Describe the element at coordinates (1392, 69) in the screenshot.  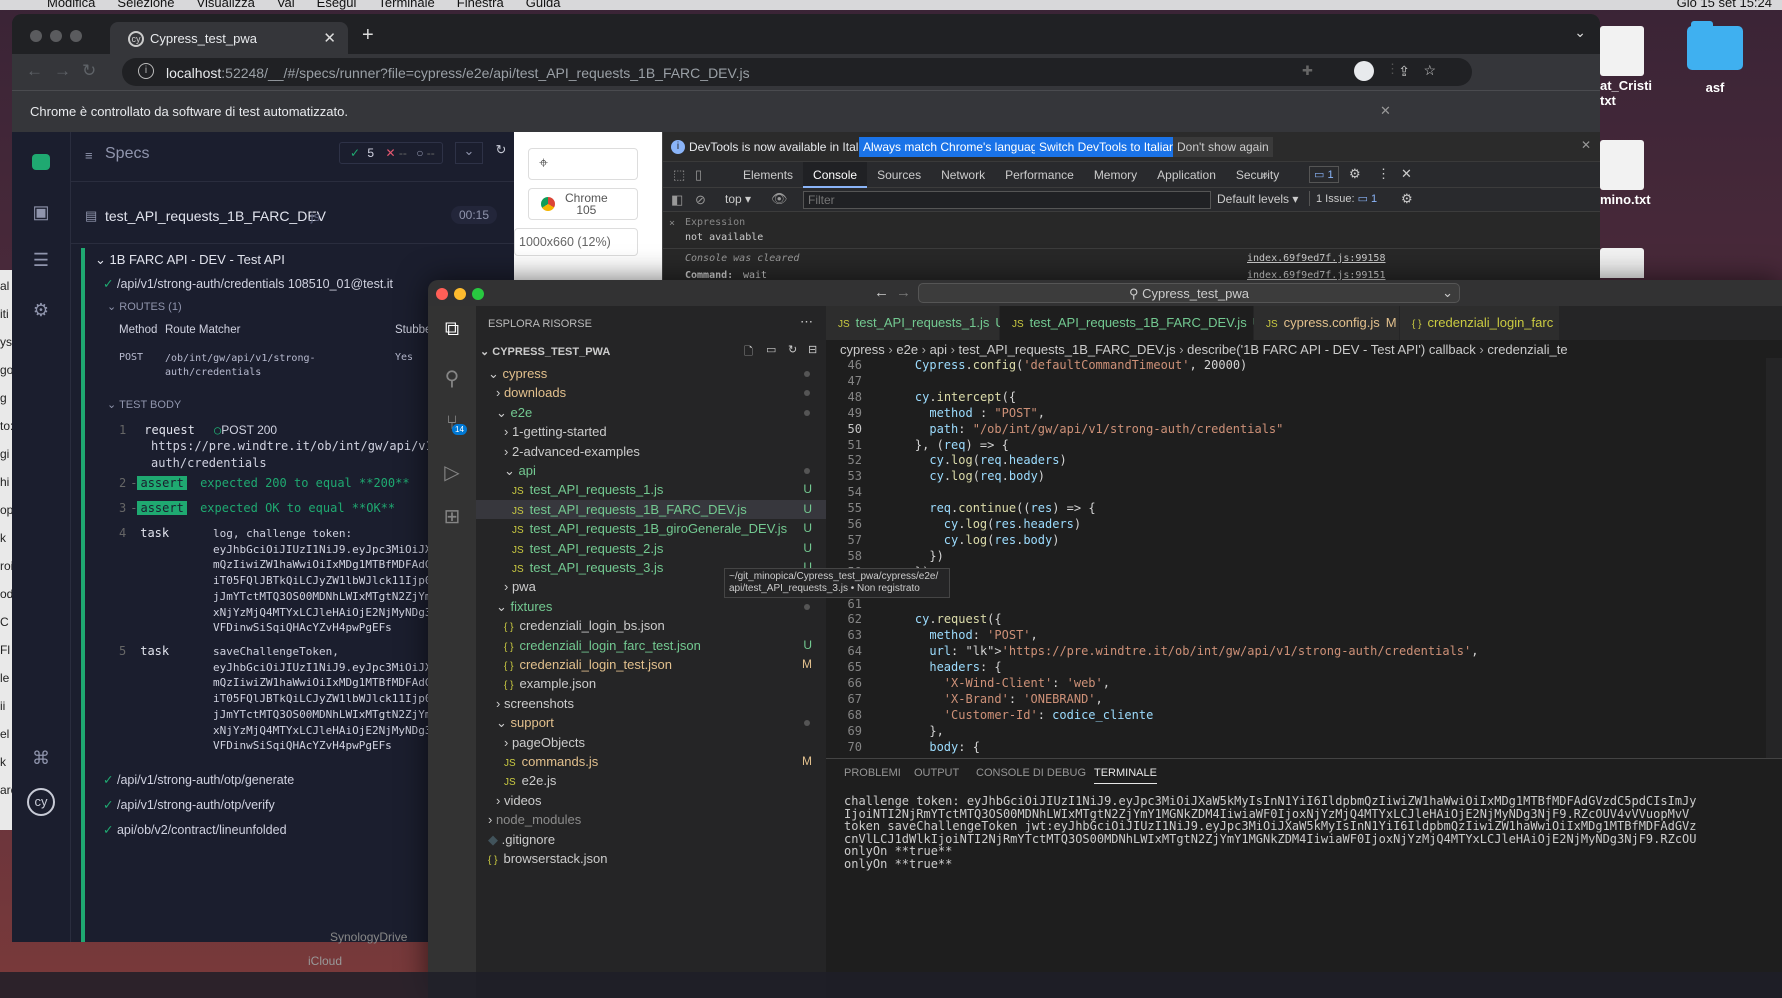
I see `chrome-menu-icon: ⋮` at that location.